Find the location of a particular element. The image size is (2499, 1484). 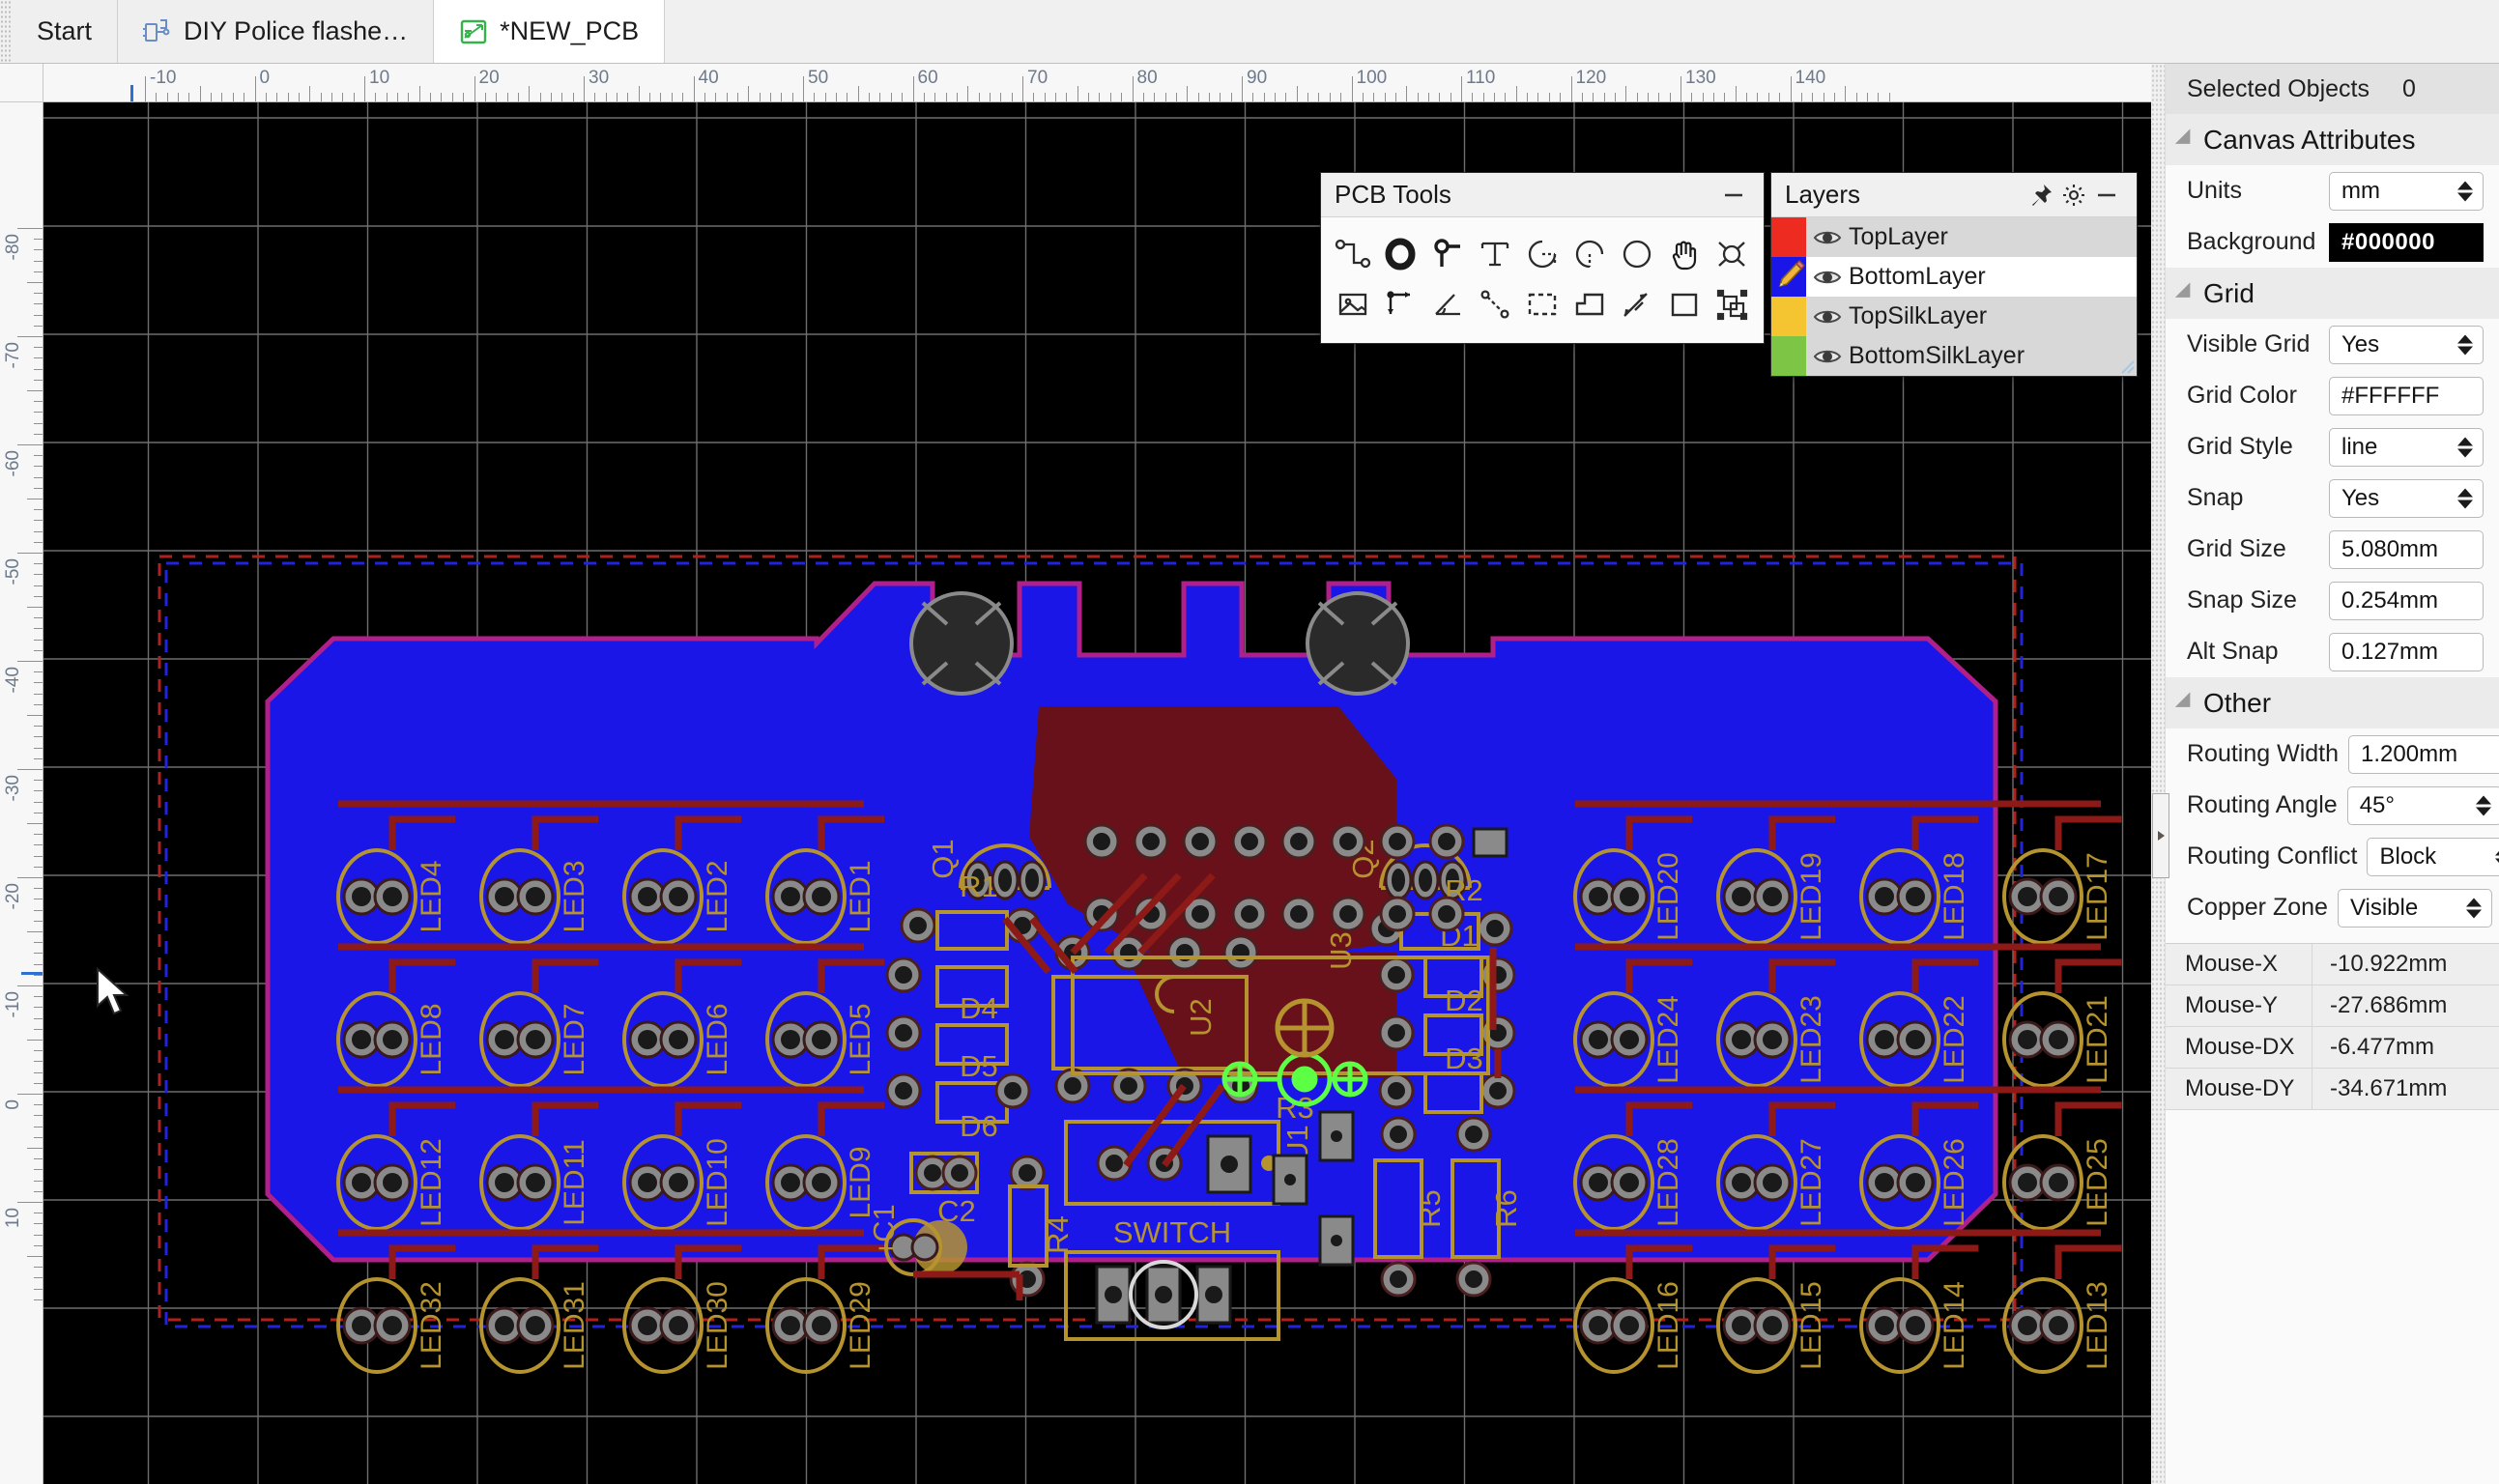

collapse-panel-button is located at coordinates (2160, 836).